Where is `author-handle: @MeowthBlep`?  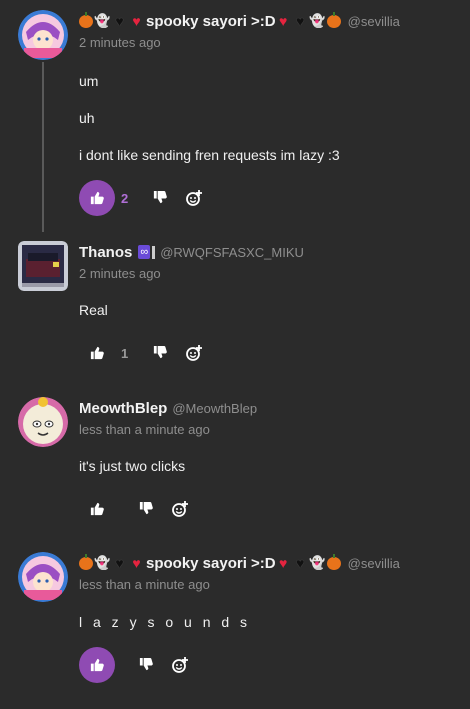 author-handle: @MeowthBlep is located at coordinates (214, 408).